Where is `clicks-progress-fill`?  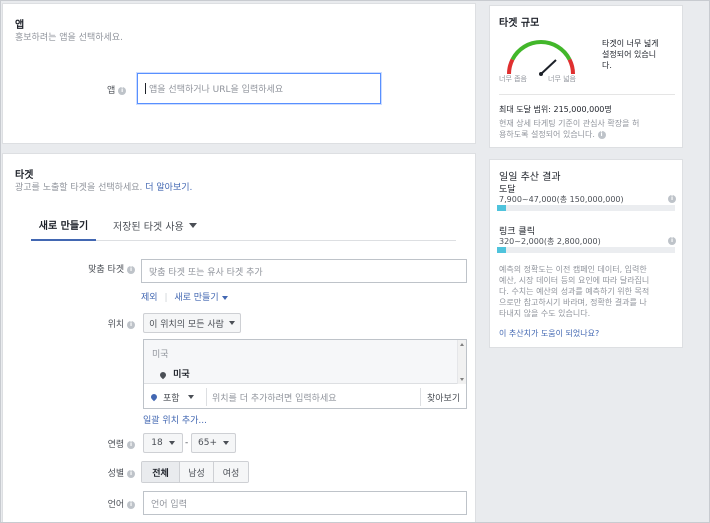 clicks-progress-fill is located at coordinates (501, 250).